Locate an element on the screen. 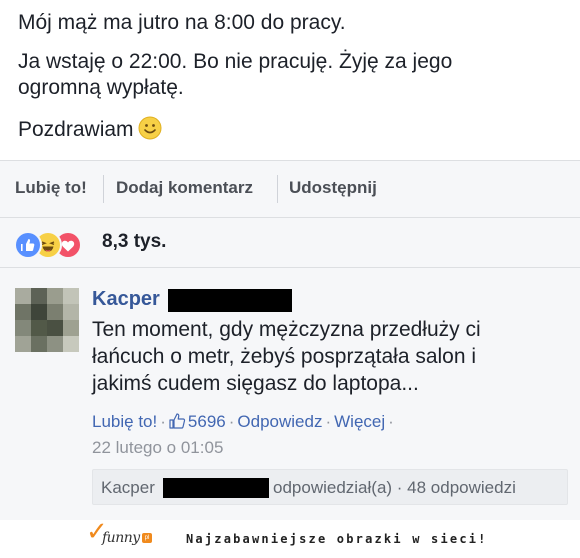  logo-badge: pl is located at coordinates (147, 538).